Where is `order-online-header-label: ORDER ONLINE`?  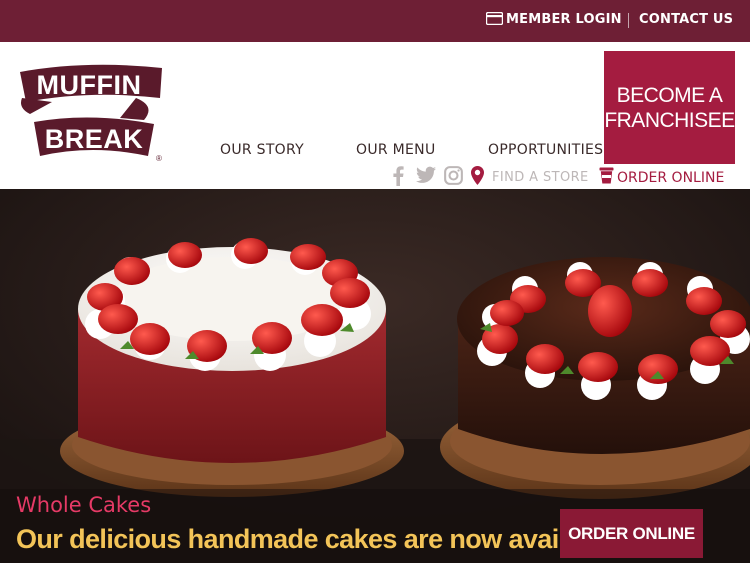
order-online-header-label: ORDER ONLINE is located at coordinates (671, 178).